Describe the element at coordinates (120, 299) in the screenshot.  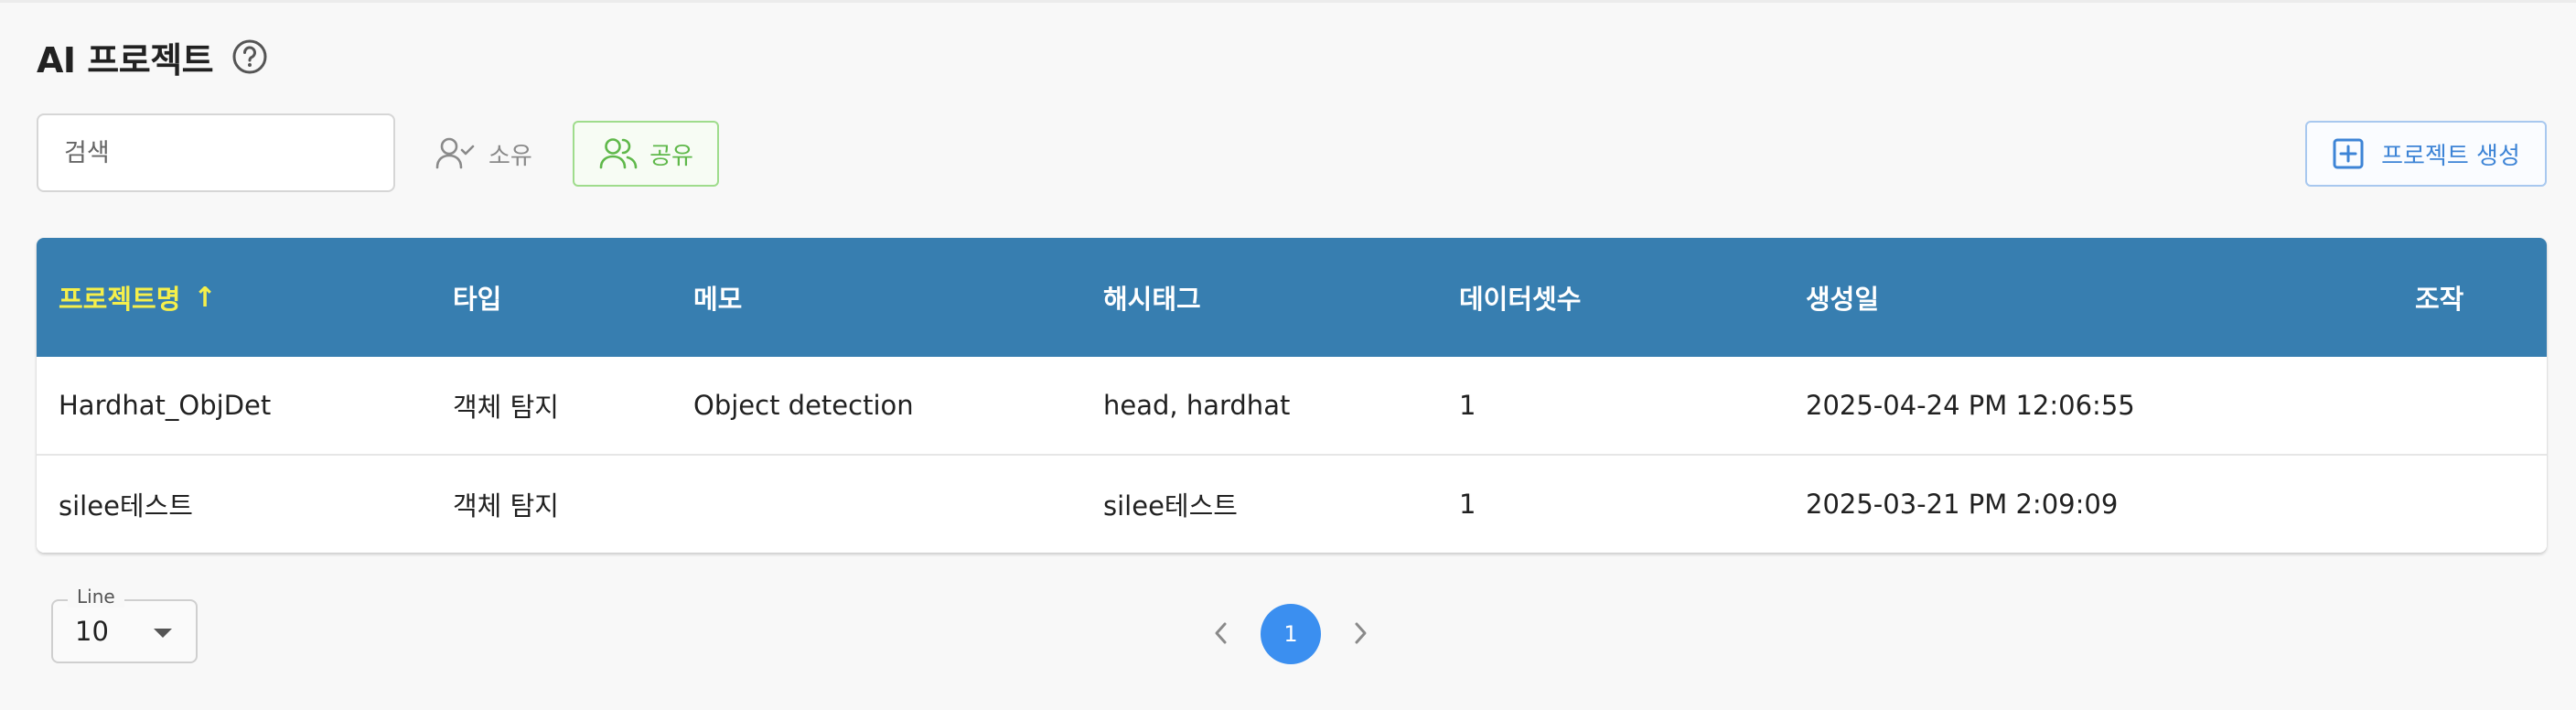
I see `column-header-label: 프로젝트명` at that location.